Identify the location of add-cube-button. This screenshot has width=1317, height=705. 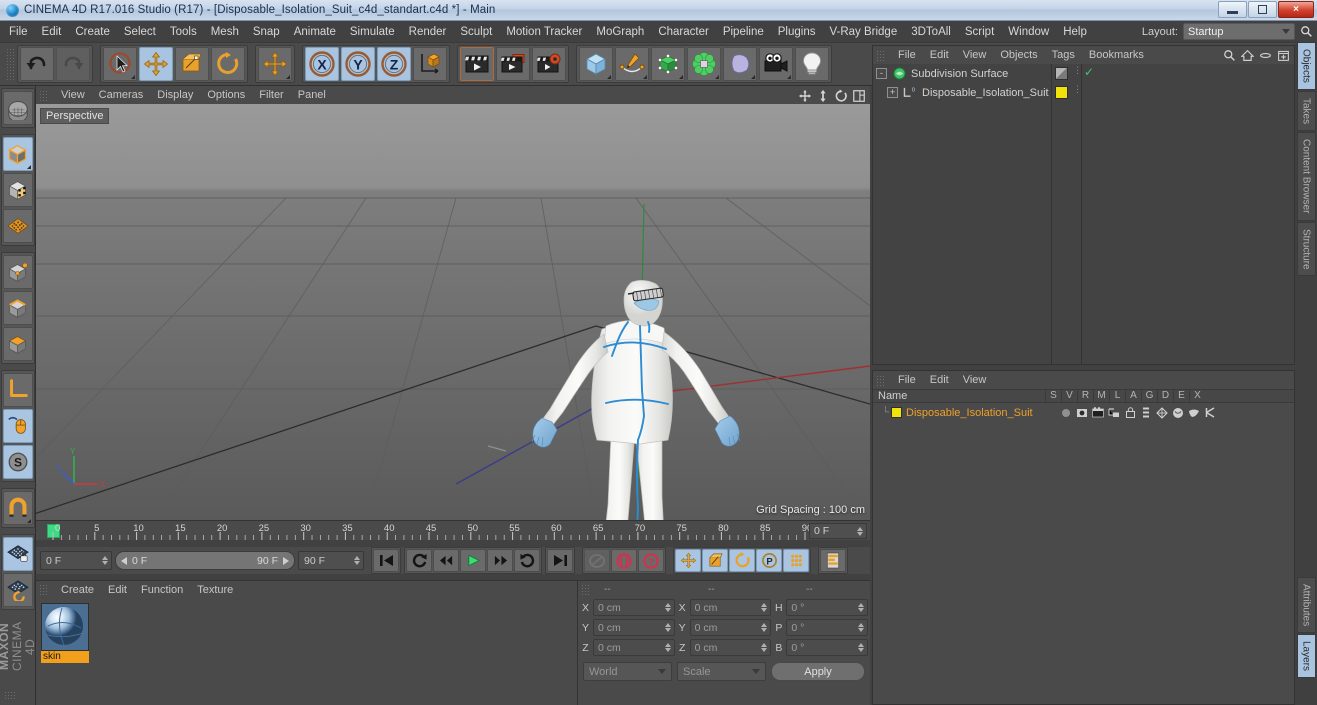
(596, 64).